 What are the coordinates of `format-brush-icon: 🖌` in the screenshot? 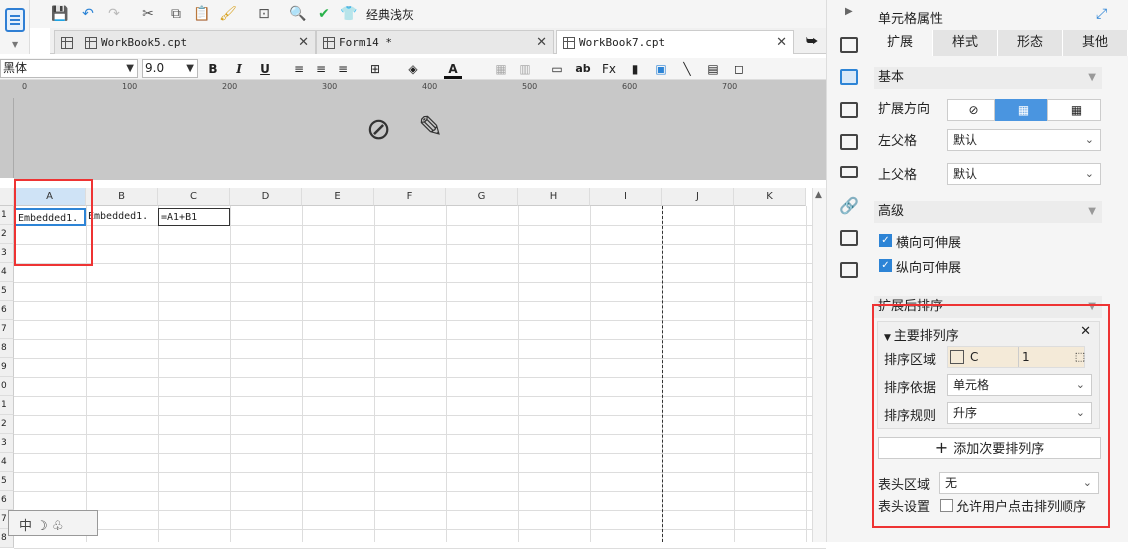 It's located at (228, 14).